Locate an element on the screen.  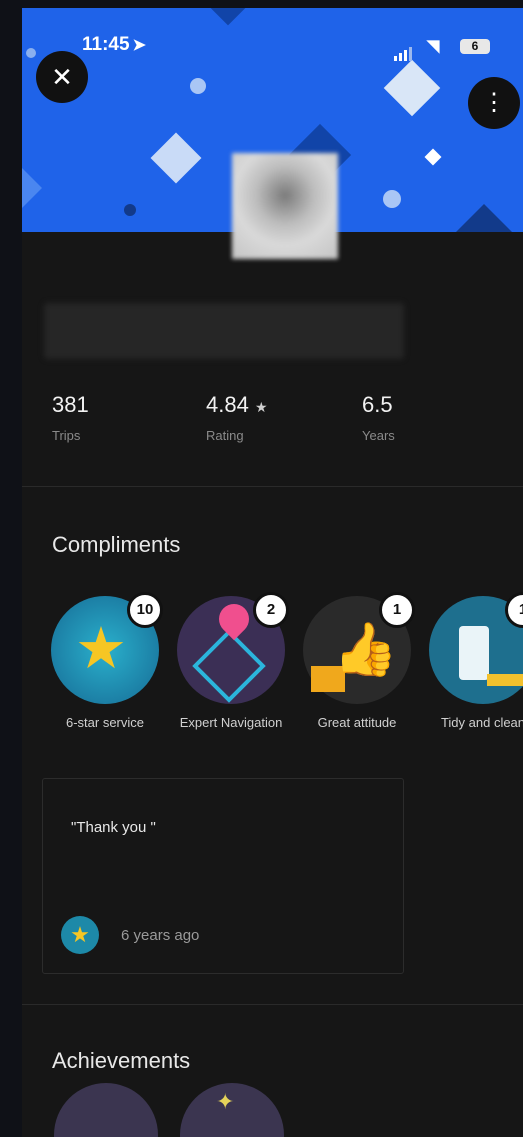
six-star-badge-icon: ★ 10 is located at coordinates (107, 648).